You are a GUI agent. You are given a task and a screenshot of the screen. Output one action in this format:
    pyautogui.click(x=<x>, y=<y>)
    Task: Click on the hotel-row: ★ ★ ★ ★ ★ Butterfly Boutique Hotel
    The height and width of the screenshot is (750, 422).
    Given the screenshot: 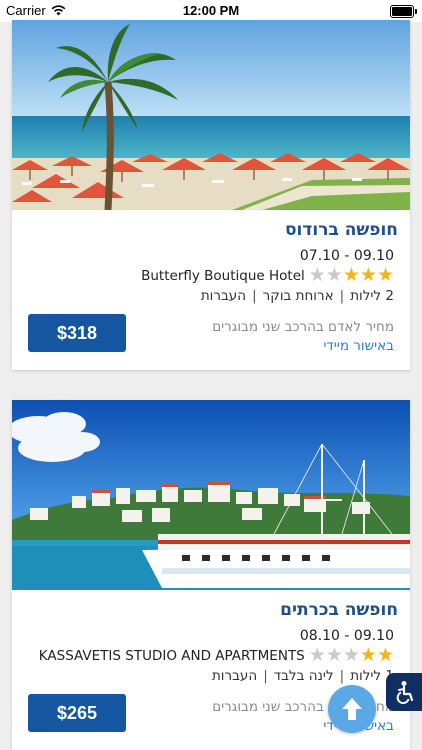 What is the action you would take?
    pyautogui.click(x=267, y=275)
    